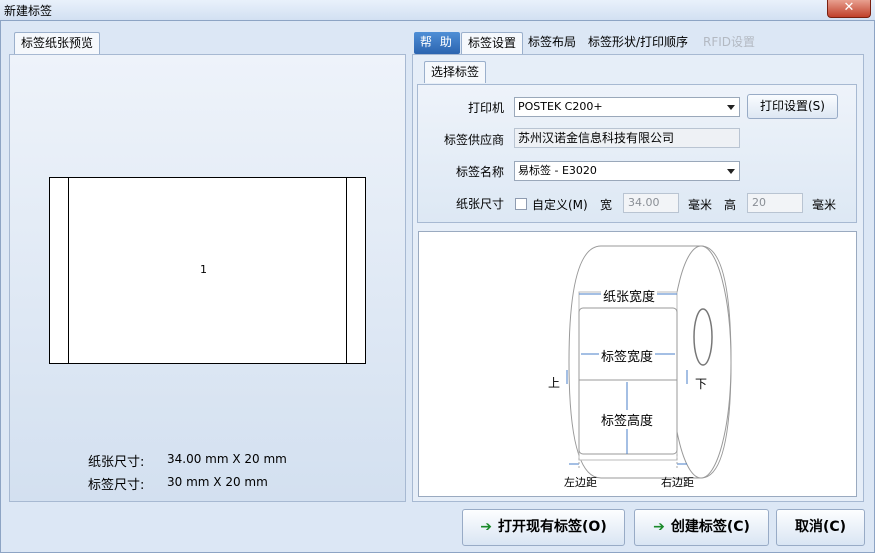 The image size is (875, 553). I want to click on width-input: 34.00, so click(651, 203).